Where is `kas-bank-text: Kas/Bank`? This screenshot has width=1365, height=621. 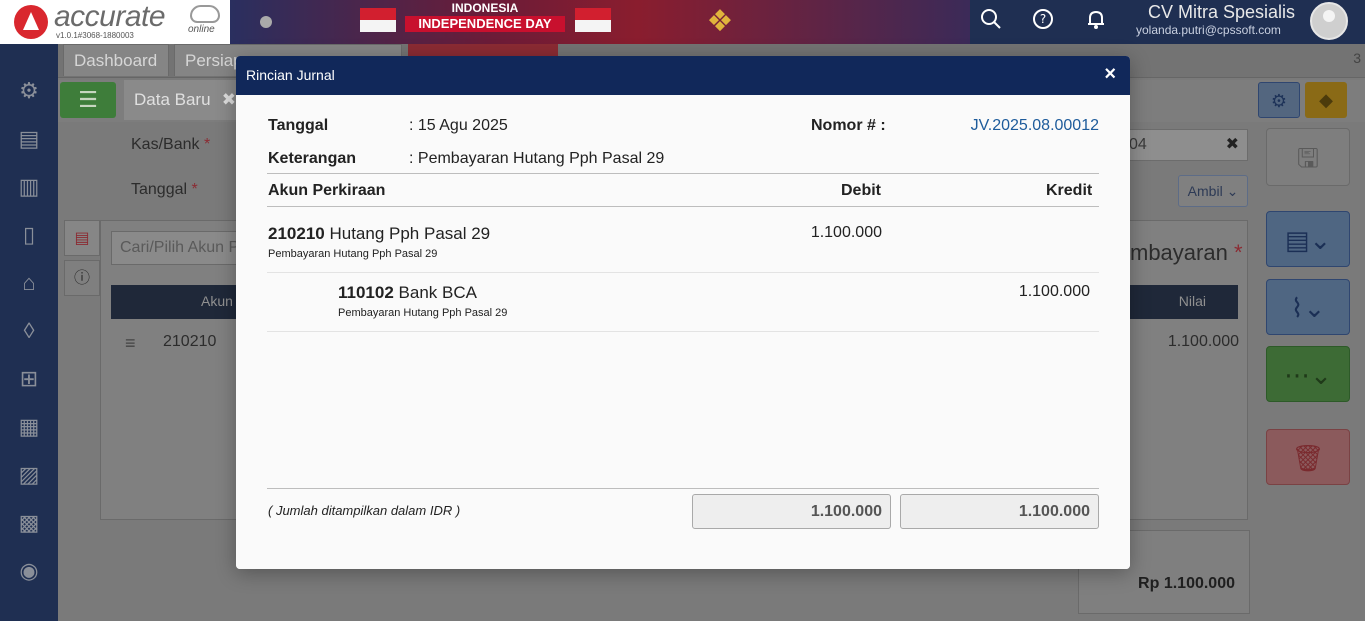 kas-bank-text: Kas/Bank is located at coordinates (165, 144).